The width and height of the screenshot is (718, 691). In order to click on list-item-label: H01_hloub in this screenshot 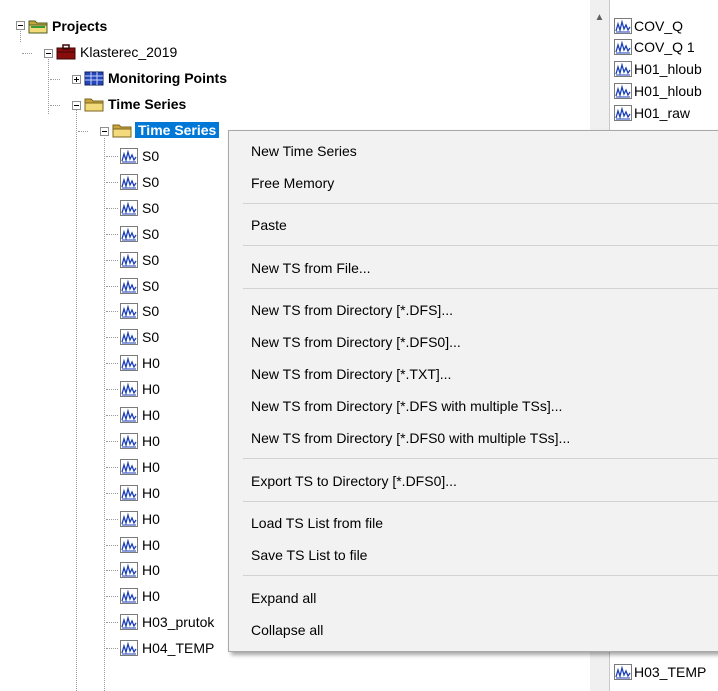, I will do `click(668, 91)`.